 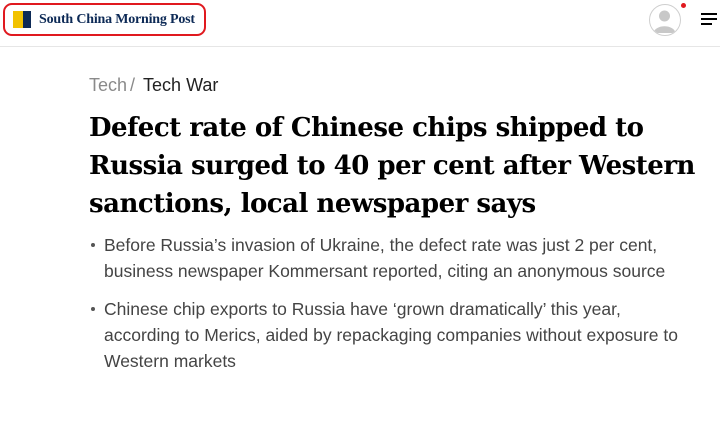 I want to click on scmp-logo-link: South China Morning Post, so click(x=104, y=19).